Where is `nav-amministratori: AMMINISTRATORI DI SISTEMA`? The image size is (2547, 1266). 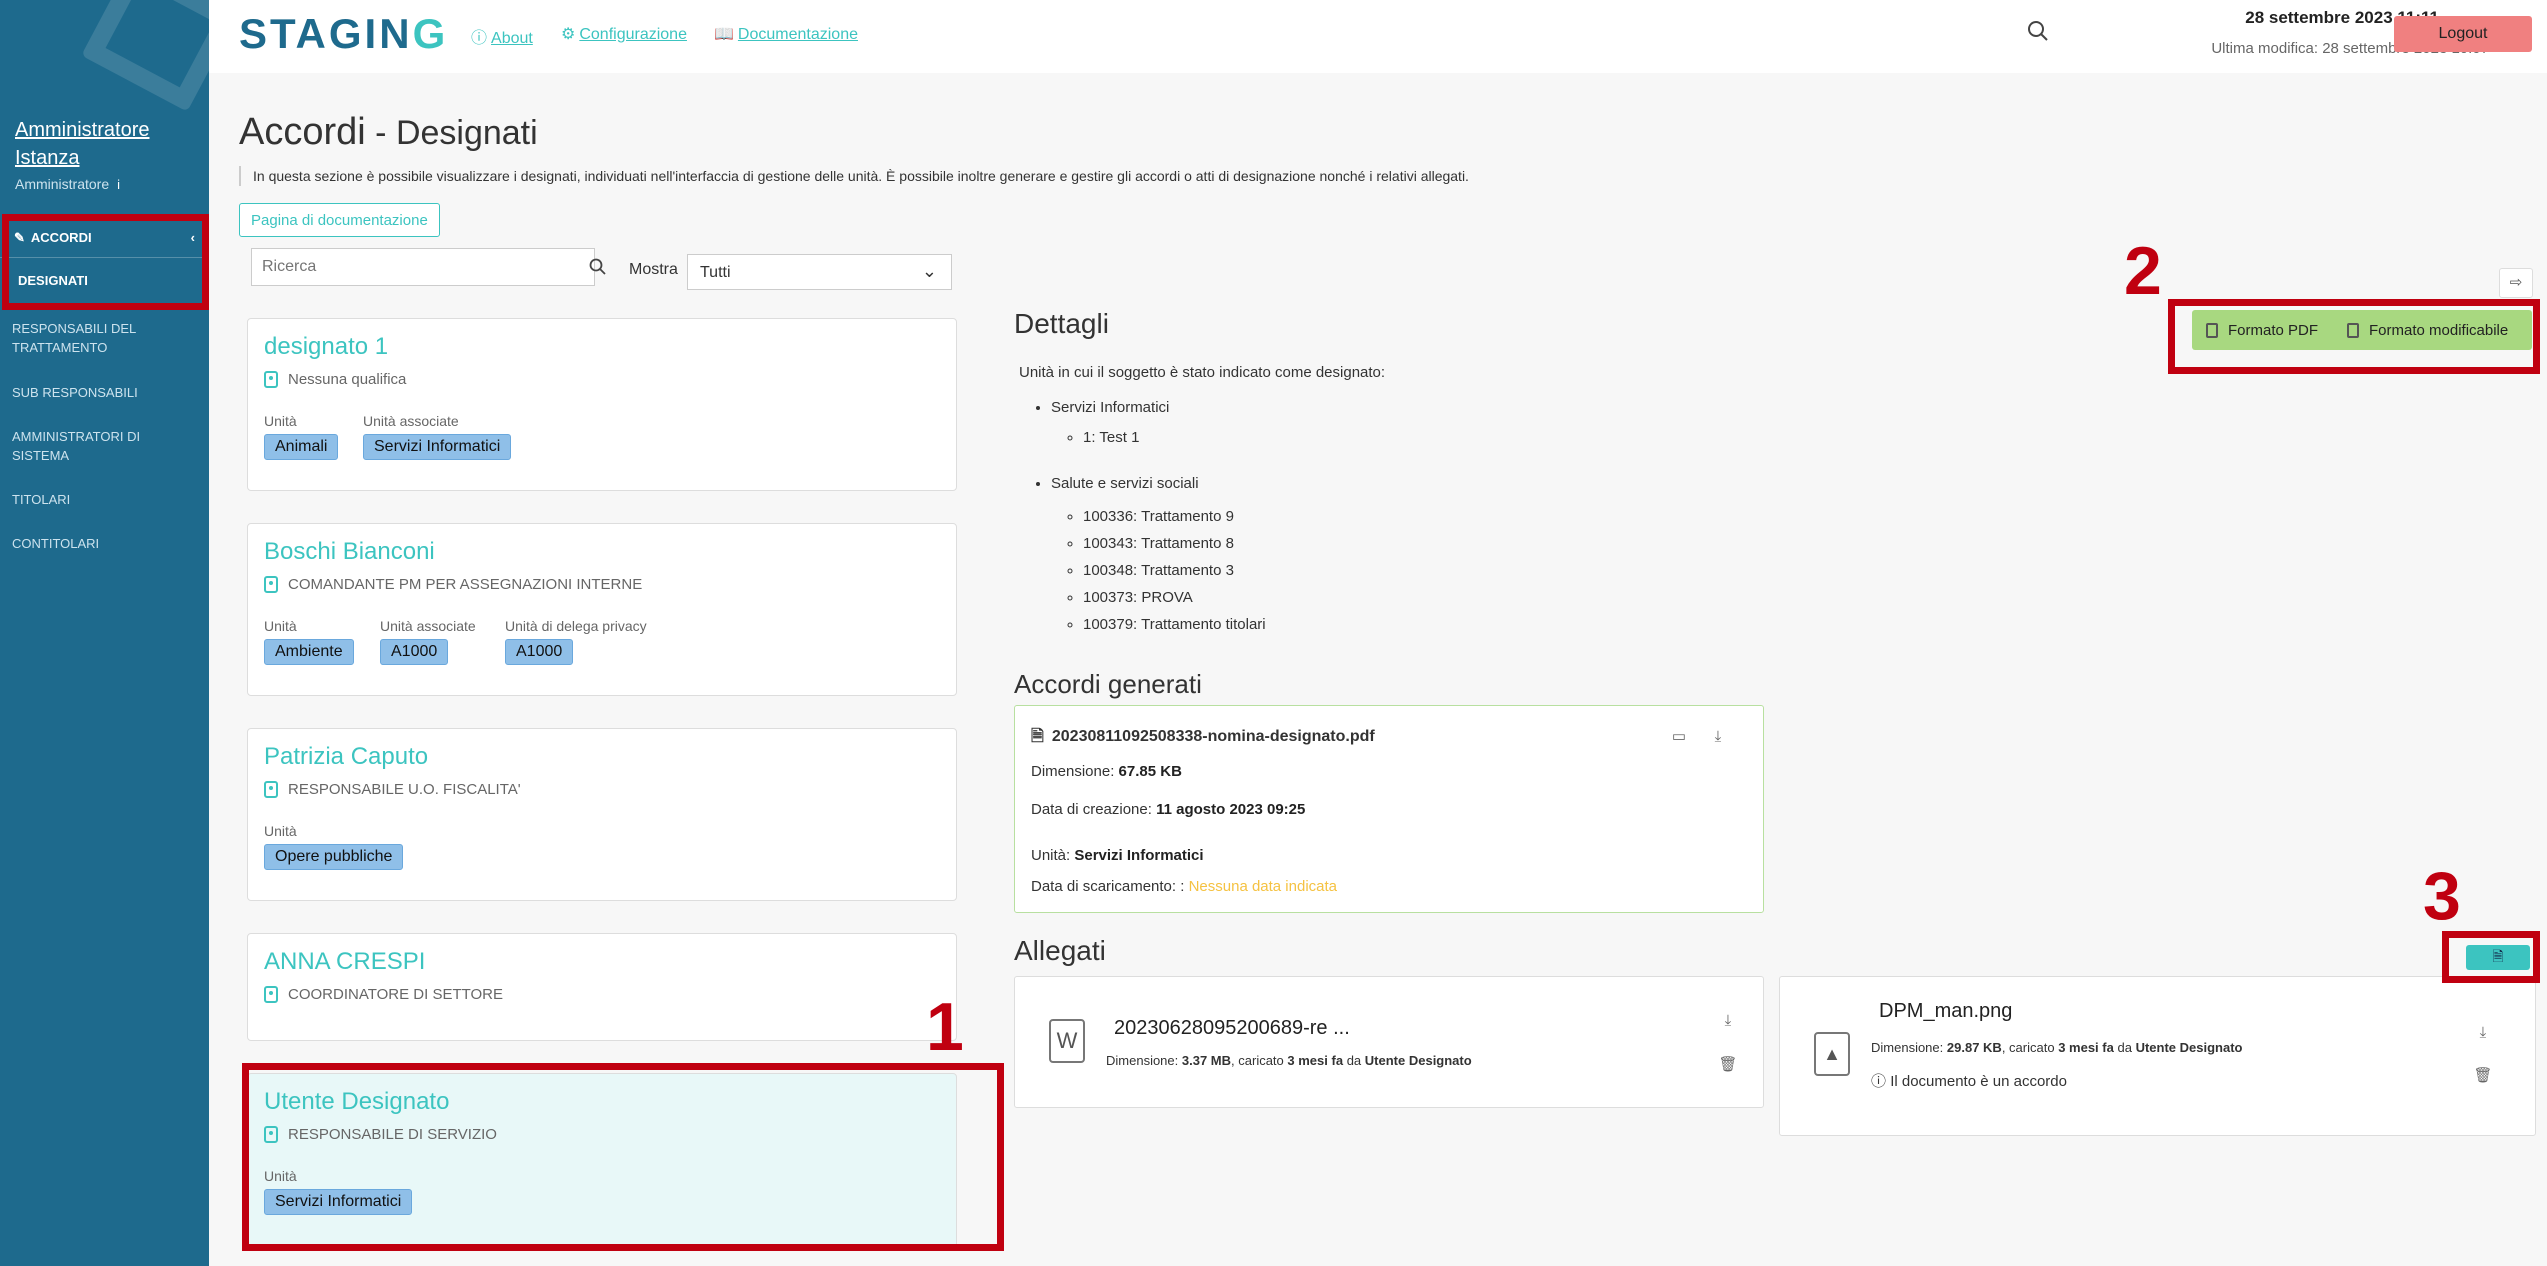 nav-amministratori: AMMINISTRATORI DI SISTEMA is located at coordinates (104, 446).